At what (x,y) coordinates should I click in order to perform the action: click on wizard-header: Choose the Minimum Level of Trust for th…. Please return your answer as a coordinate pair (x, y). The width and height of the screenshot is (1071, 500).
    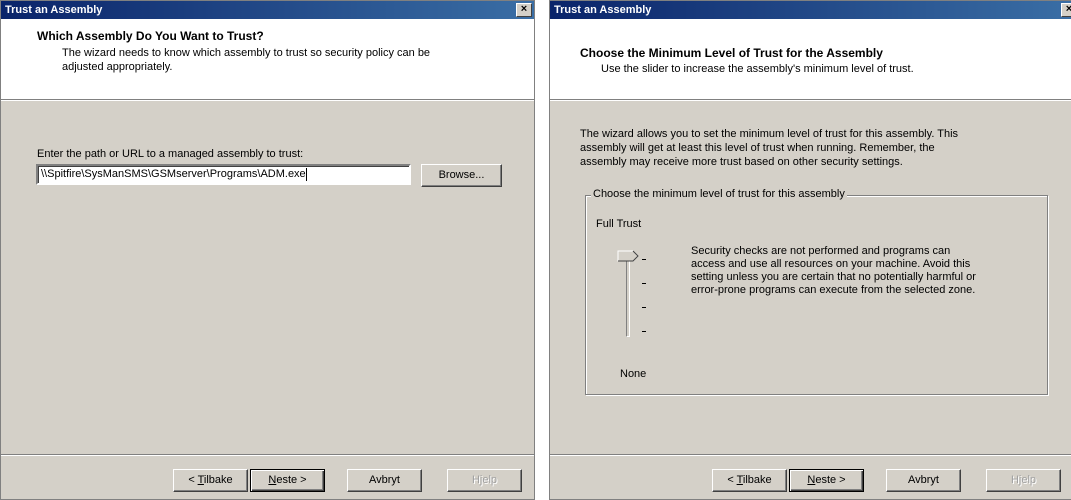
    Looking at the image, I should click on (810, 60).